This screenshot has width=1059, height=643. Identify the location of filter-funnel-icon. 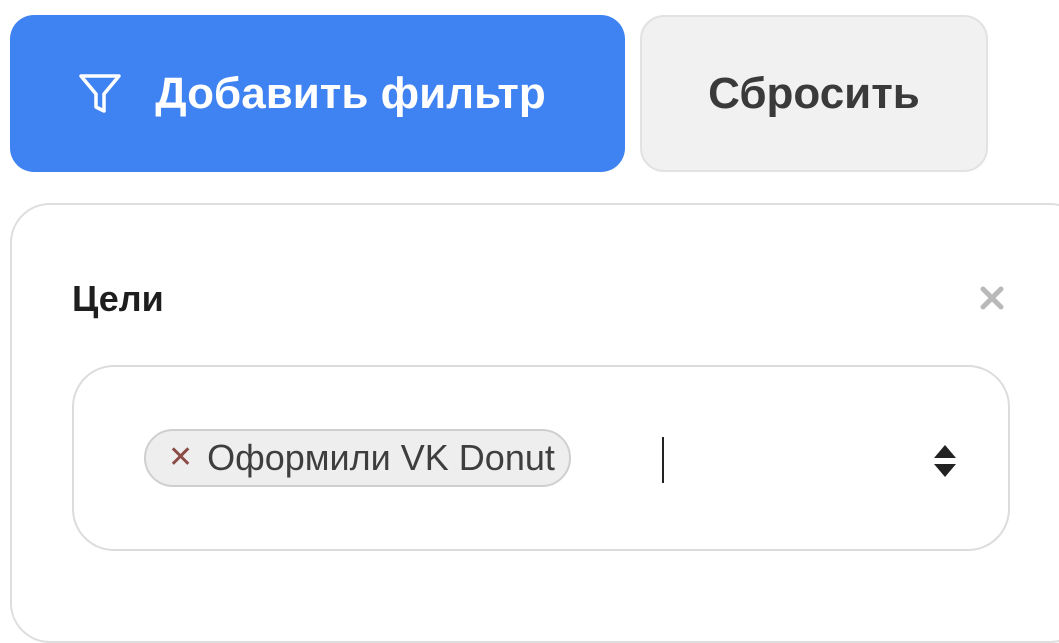
(100, 94).